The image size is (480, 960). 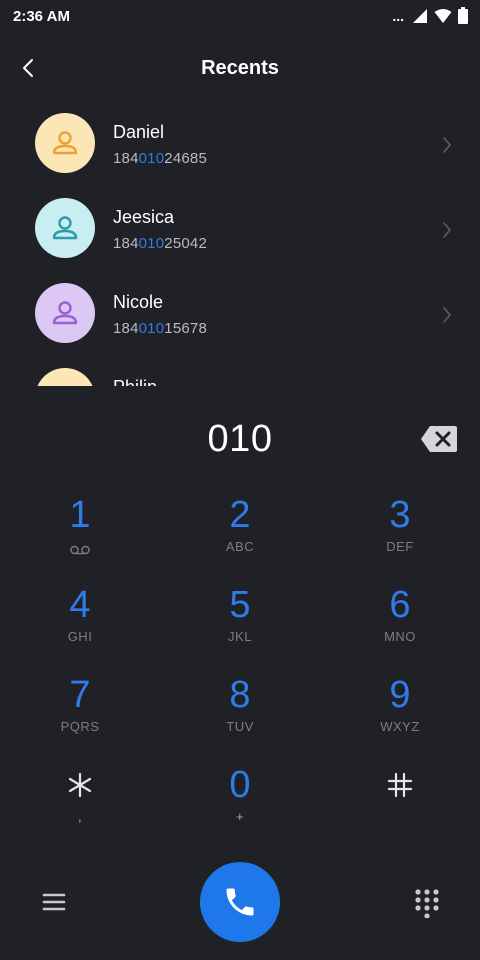 I want to click on dialed-number: 010, so click(x=240, y=439).